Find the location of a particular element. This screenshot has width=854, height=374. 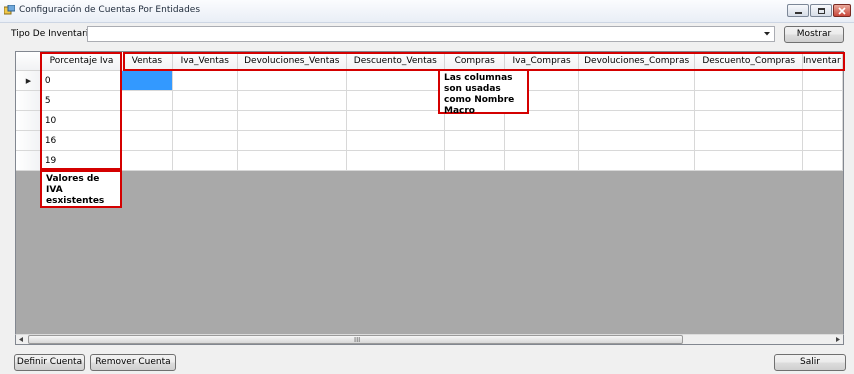

salir-button: Salir is located at coordinates (810, 362).